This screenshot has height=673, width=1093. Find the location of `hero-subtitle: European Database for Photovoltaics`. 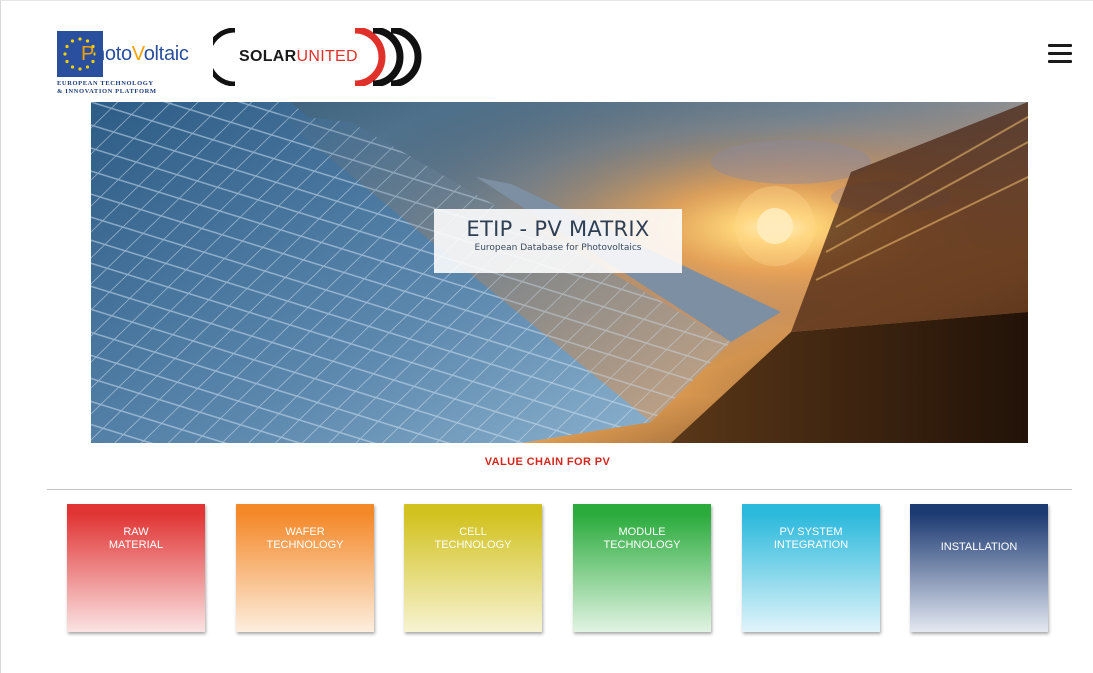

hero-subtitle: European Database for Photovoltaics is located at coordinates (558, 248).